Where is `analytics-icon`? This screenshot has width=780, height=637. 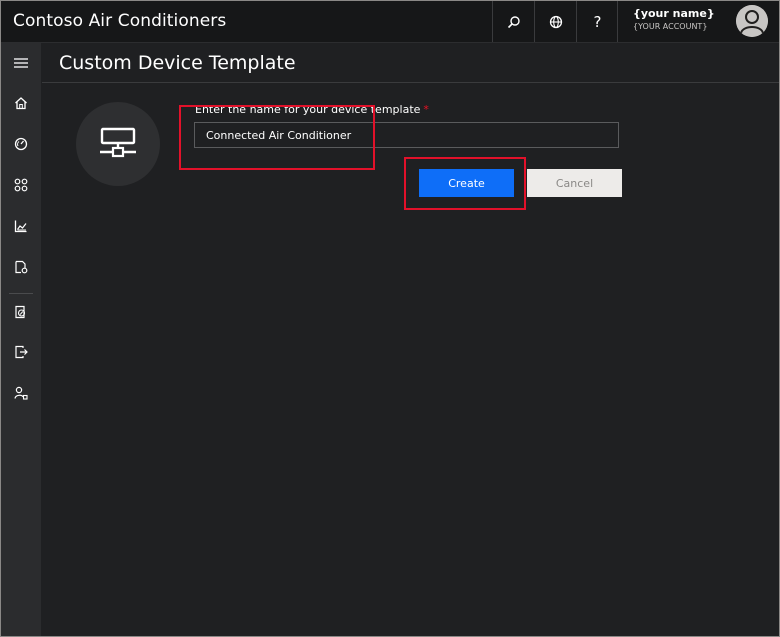 analytics-icon is located at coordinates (20, 226).